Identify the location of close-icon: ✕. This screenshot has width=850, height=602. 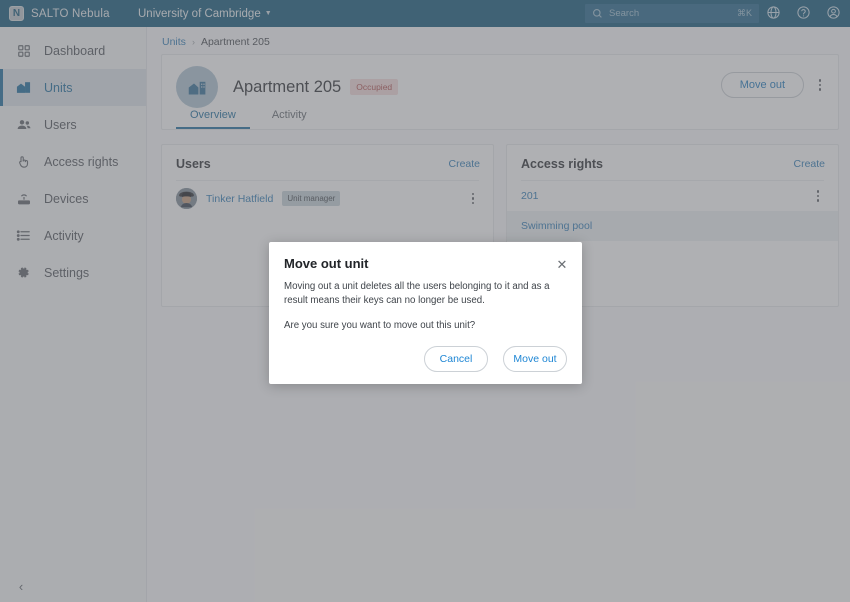
(562, 264).